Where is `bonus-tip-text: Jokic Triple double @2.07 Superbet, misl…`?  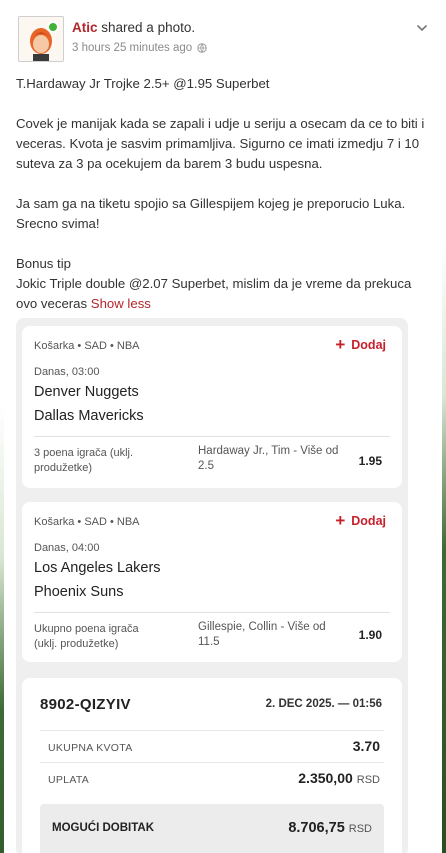
bonus-tip-text: Jokic Triple double @2.07 Superbet, misl… is located at coordinates (214, 293).